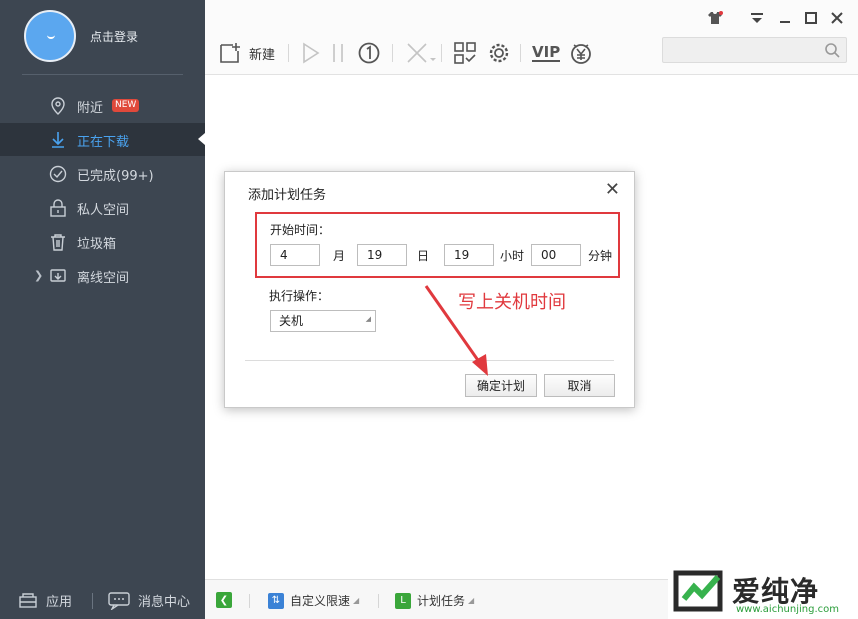  What do you see at coordinates (115, 176) in the screenshot?
I see `sidebar-item-label: 已完成(99+)` at bounding box center [115, 176].